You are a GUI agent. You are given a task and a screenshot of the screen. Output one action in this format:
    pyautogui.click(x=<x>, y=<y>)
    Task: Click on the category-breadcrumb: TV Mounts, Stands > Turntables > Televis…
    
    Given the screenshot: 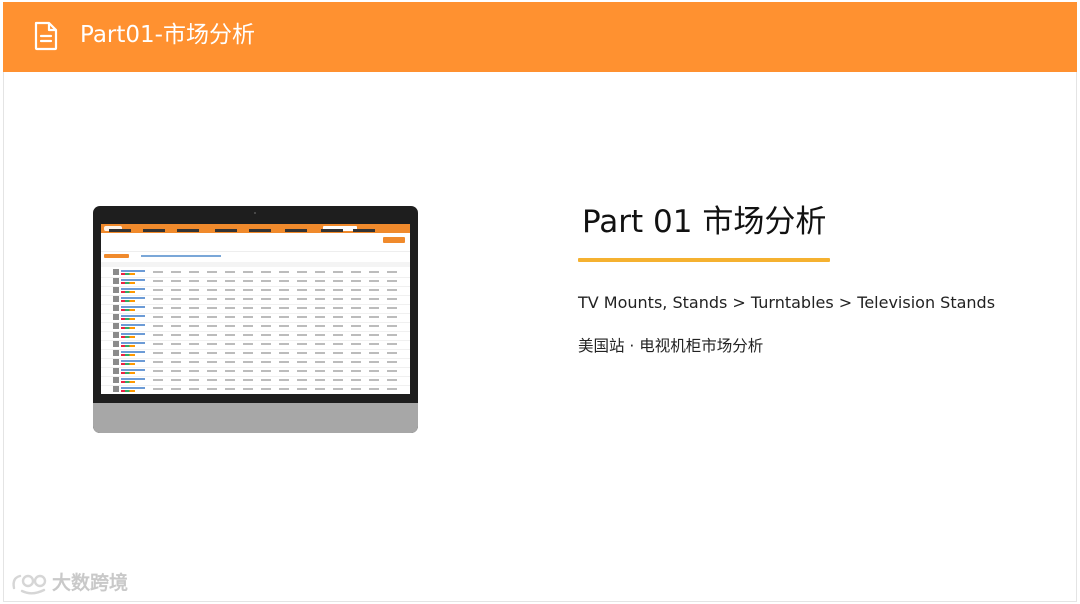 What is the action you would take?
    pyautogui.click(x=787, y=302)
    